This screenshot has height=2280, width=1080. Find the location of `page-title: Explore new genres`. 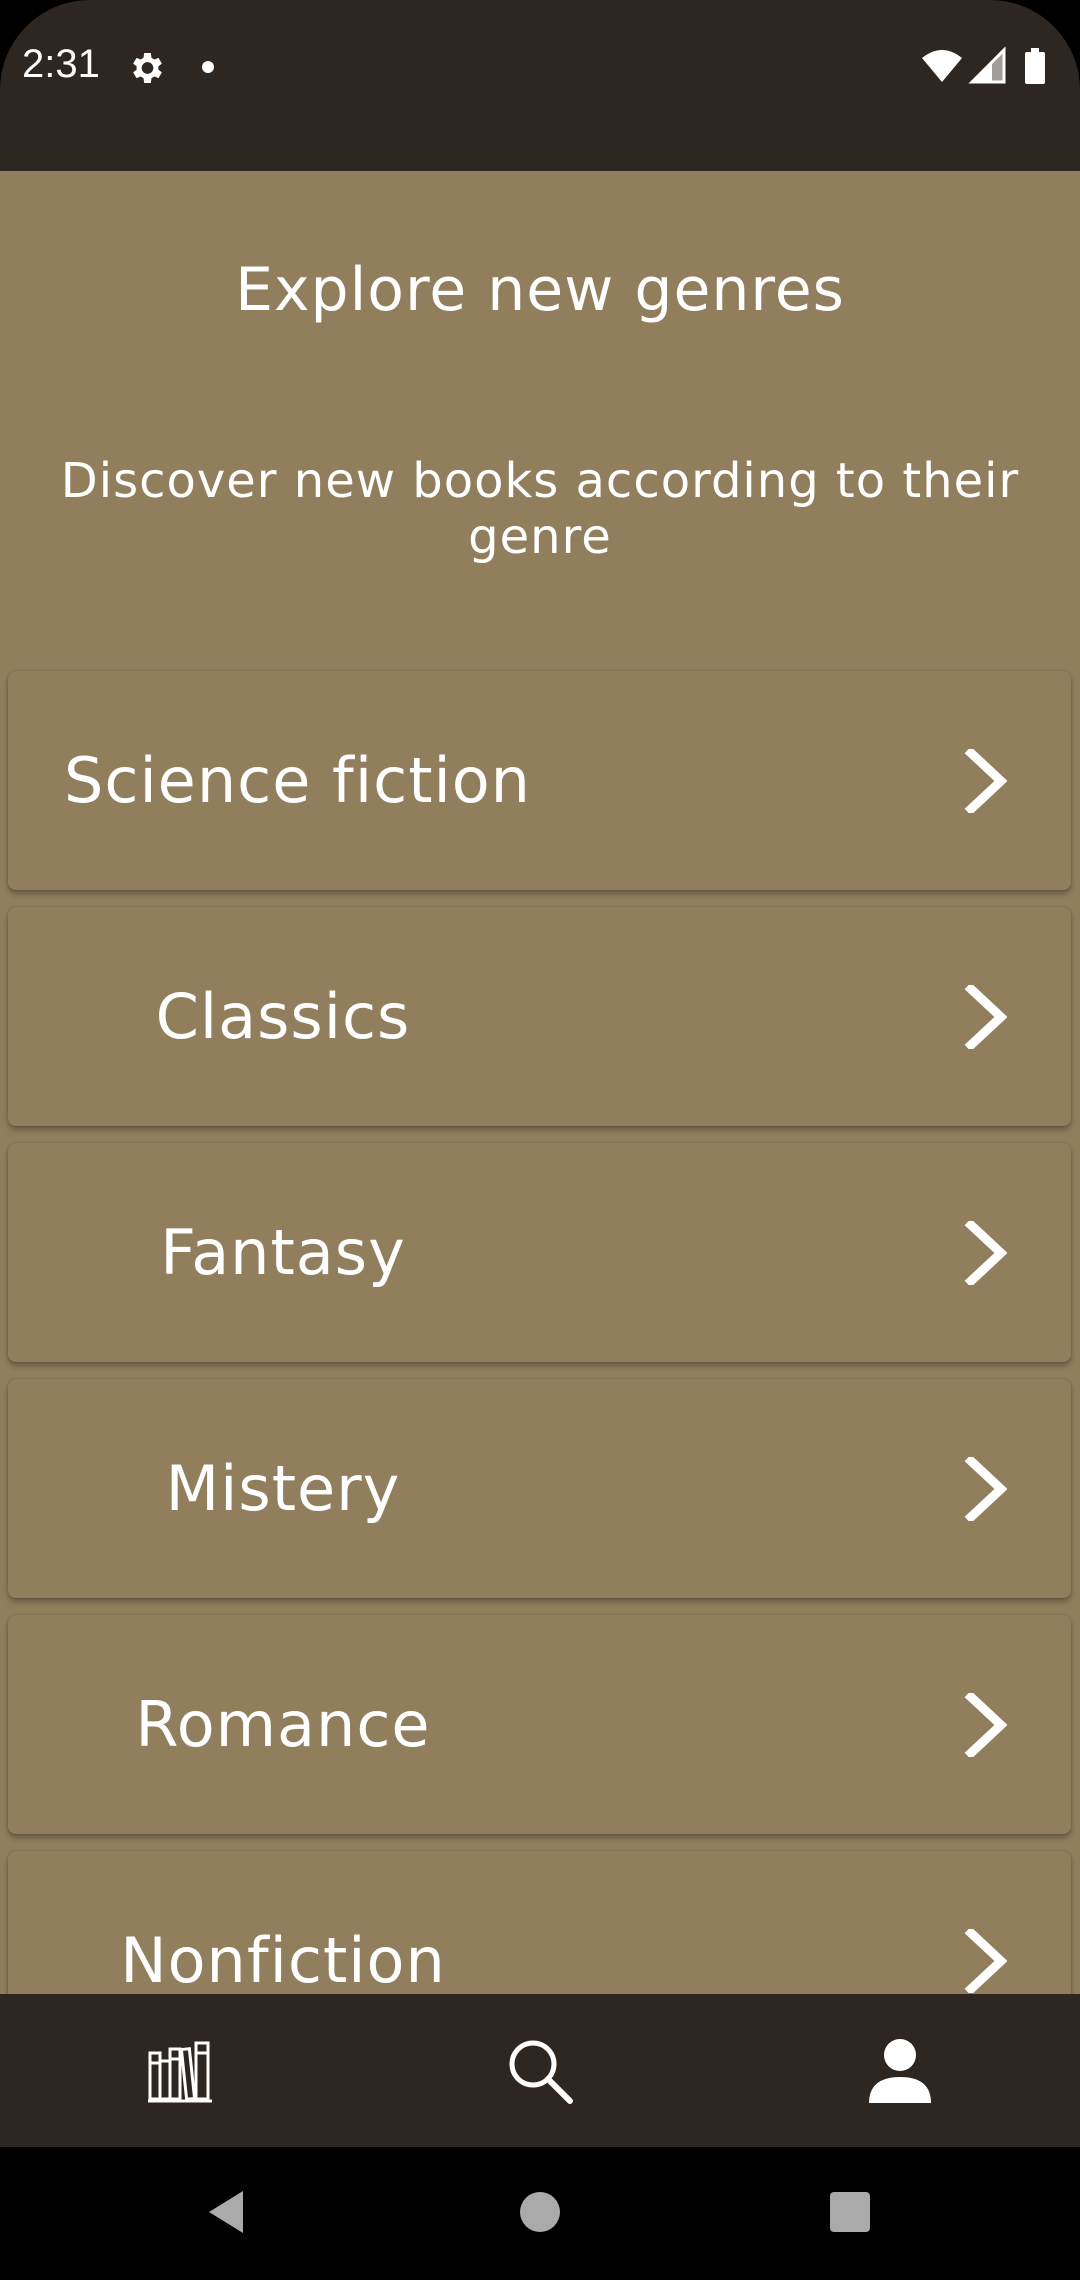

page-title: Explore new genres is located at coordinates (540, 290).